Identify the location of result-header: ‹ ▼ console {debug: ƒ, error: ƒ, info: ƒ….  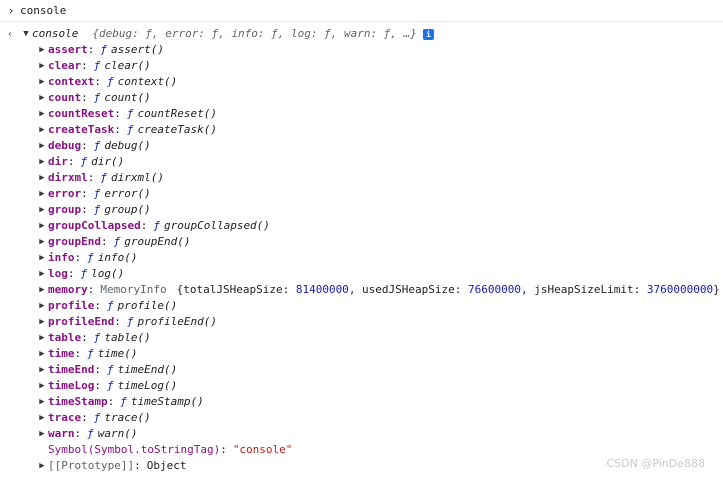
(361, 34).